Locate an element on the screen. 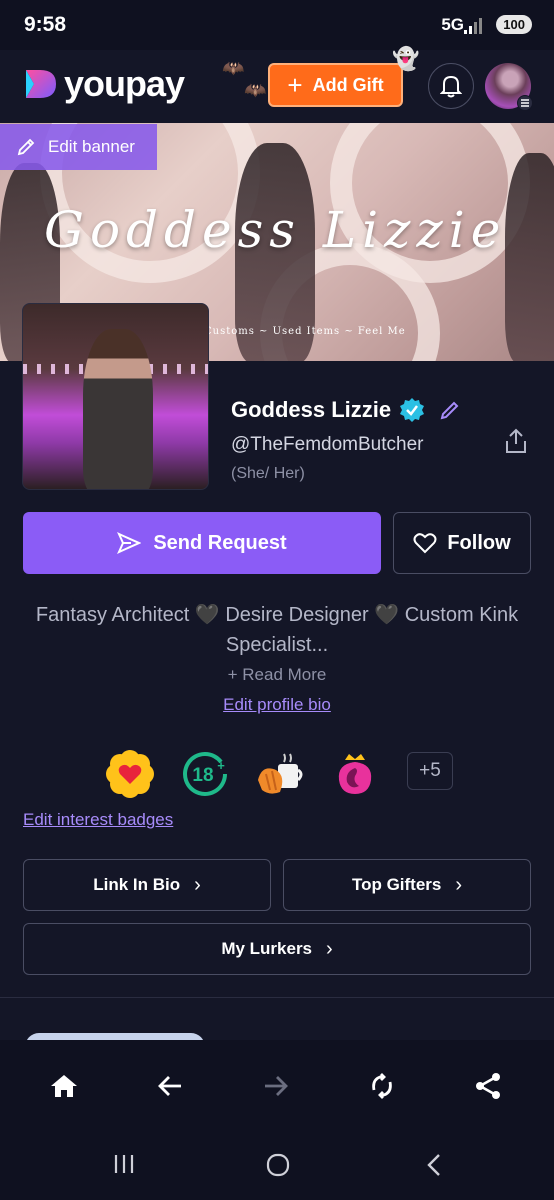 Image resolution: width=554 pixels, height=1200 pixels. eighteen-plus-badge-icon: 18 + is located at coordinates (205, 774).